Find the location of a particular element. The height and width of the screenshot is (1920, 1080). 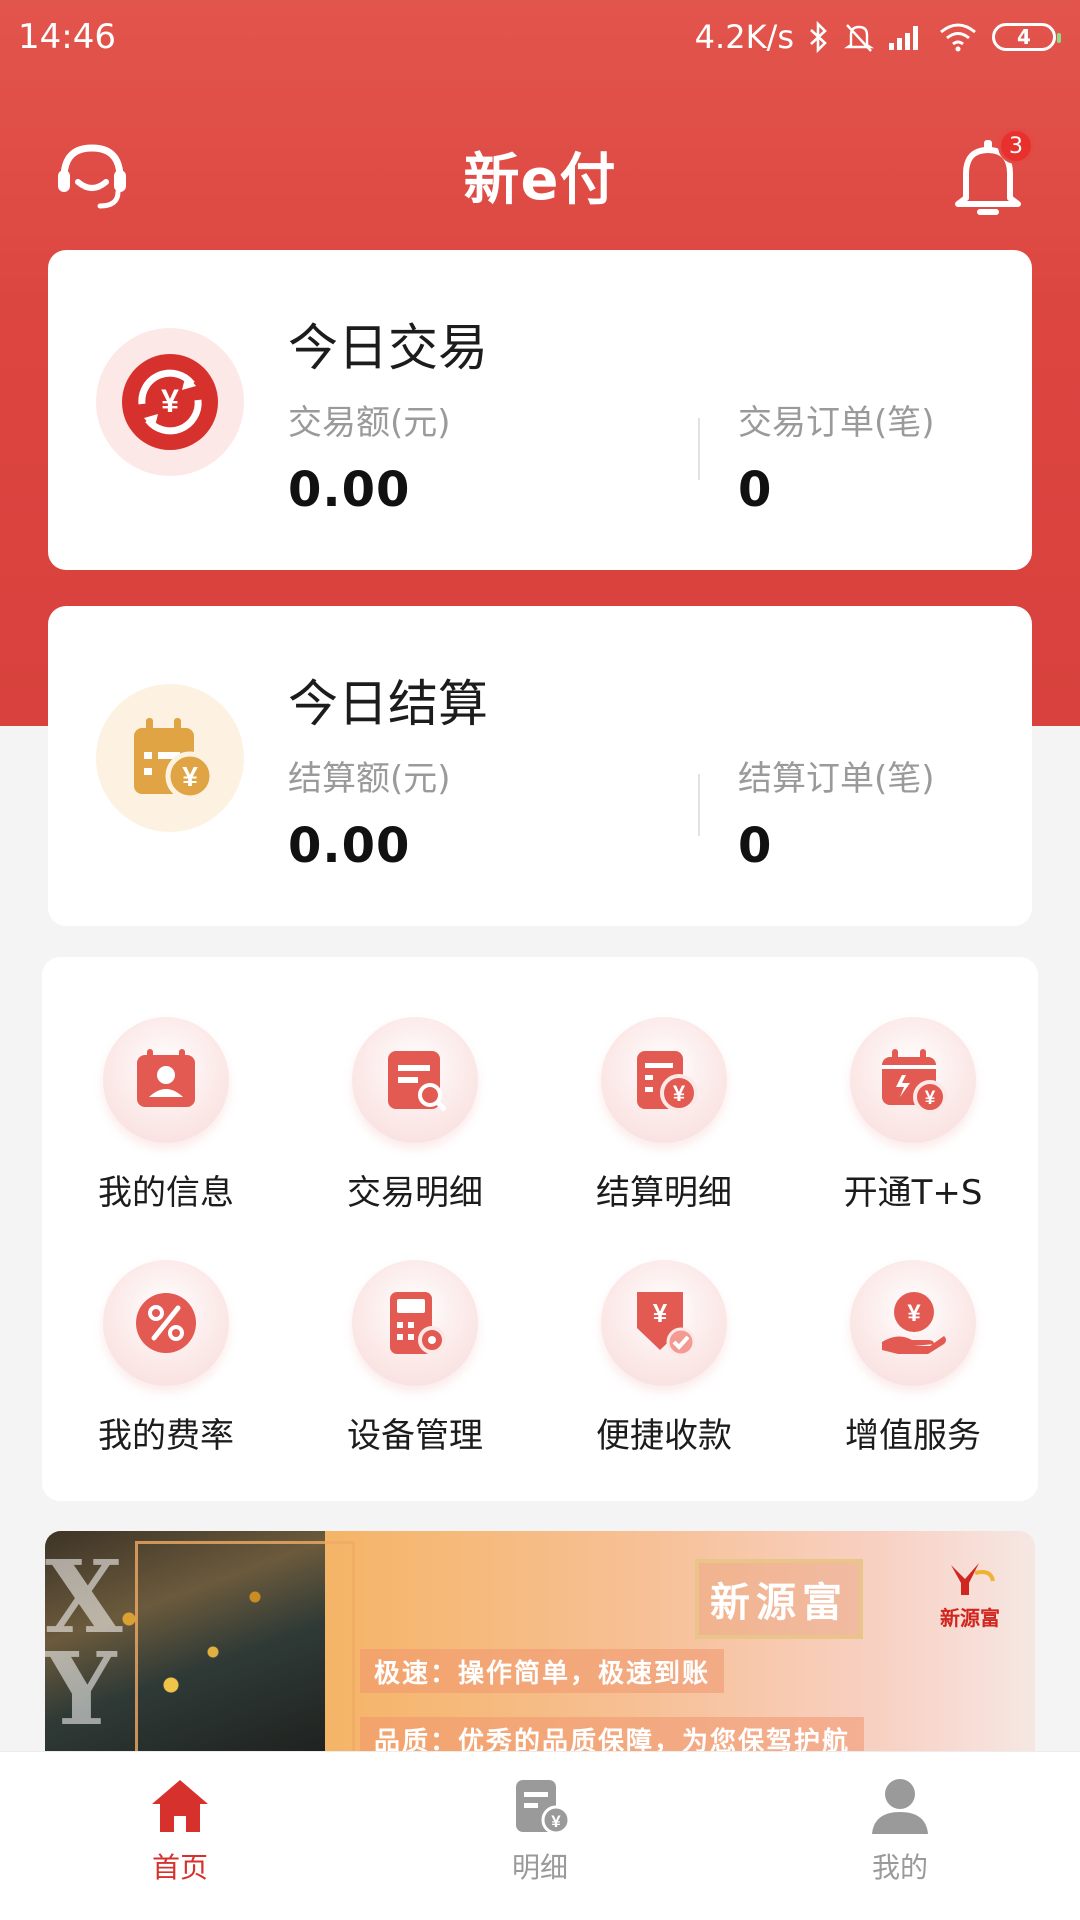

nav-label: 首页 is located at coordinates (179, 1867).